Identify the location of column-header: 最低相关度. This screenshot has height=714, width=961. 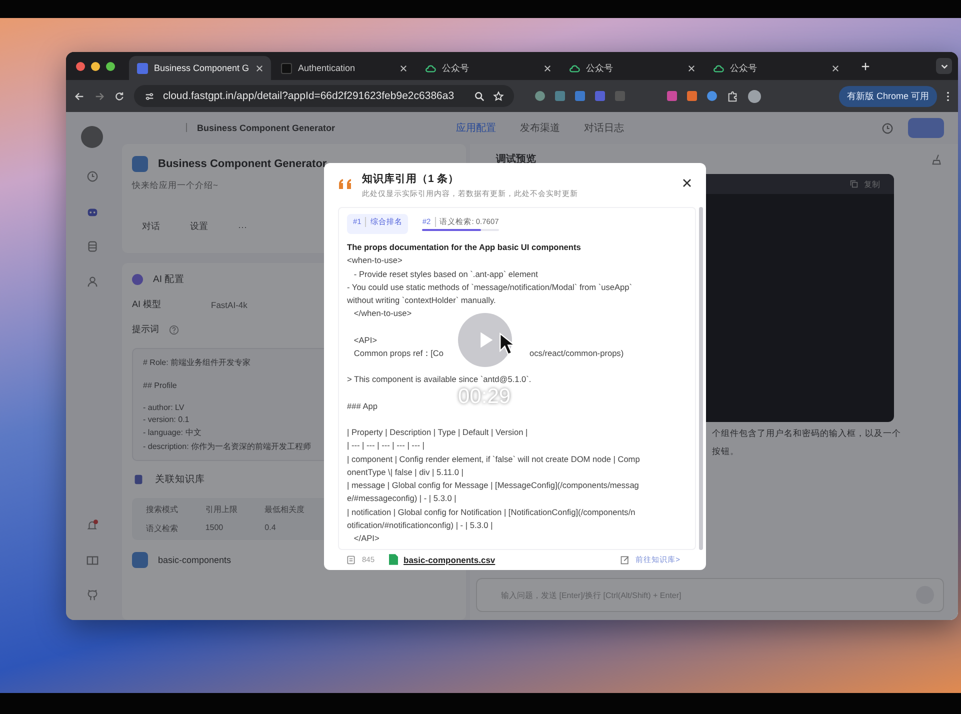
(285, 509).